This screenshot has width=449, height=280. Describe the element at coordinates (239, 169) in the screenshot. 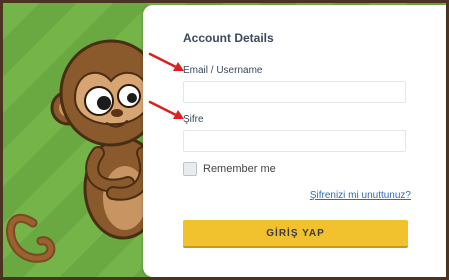

I see `remember-me-label: Remember me` at that location.